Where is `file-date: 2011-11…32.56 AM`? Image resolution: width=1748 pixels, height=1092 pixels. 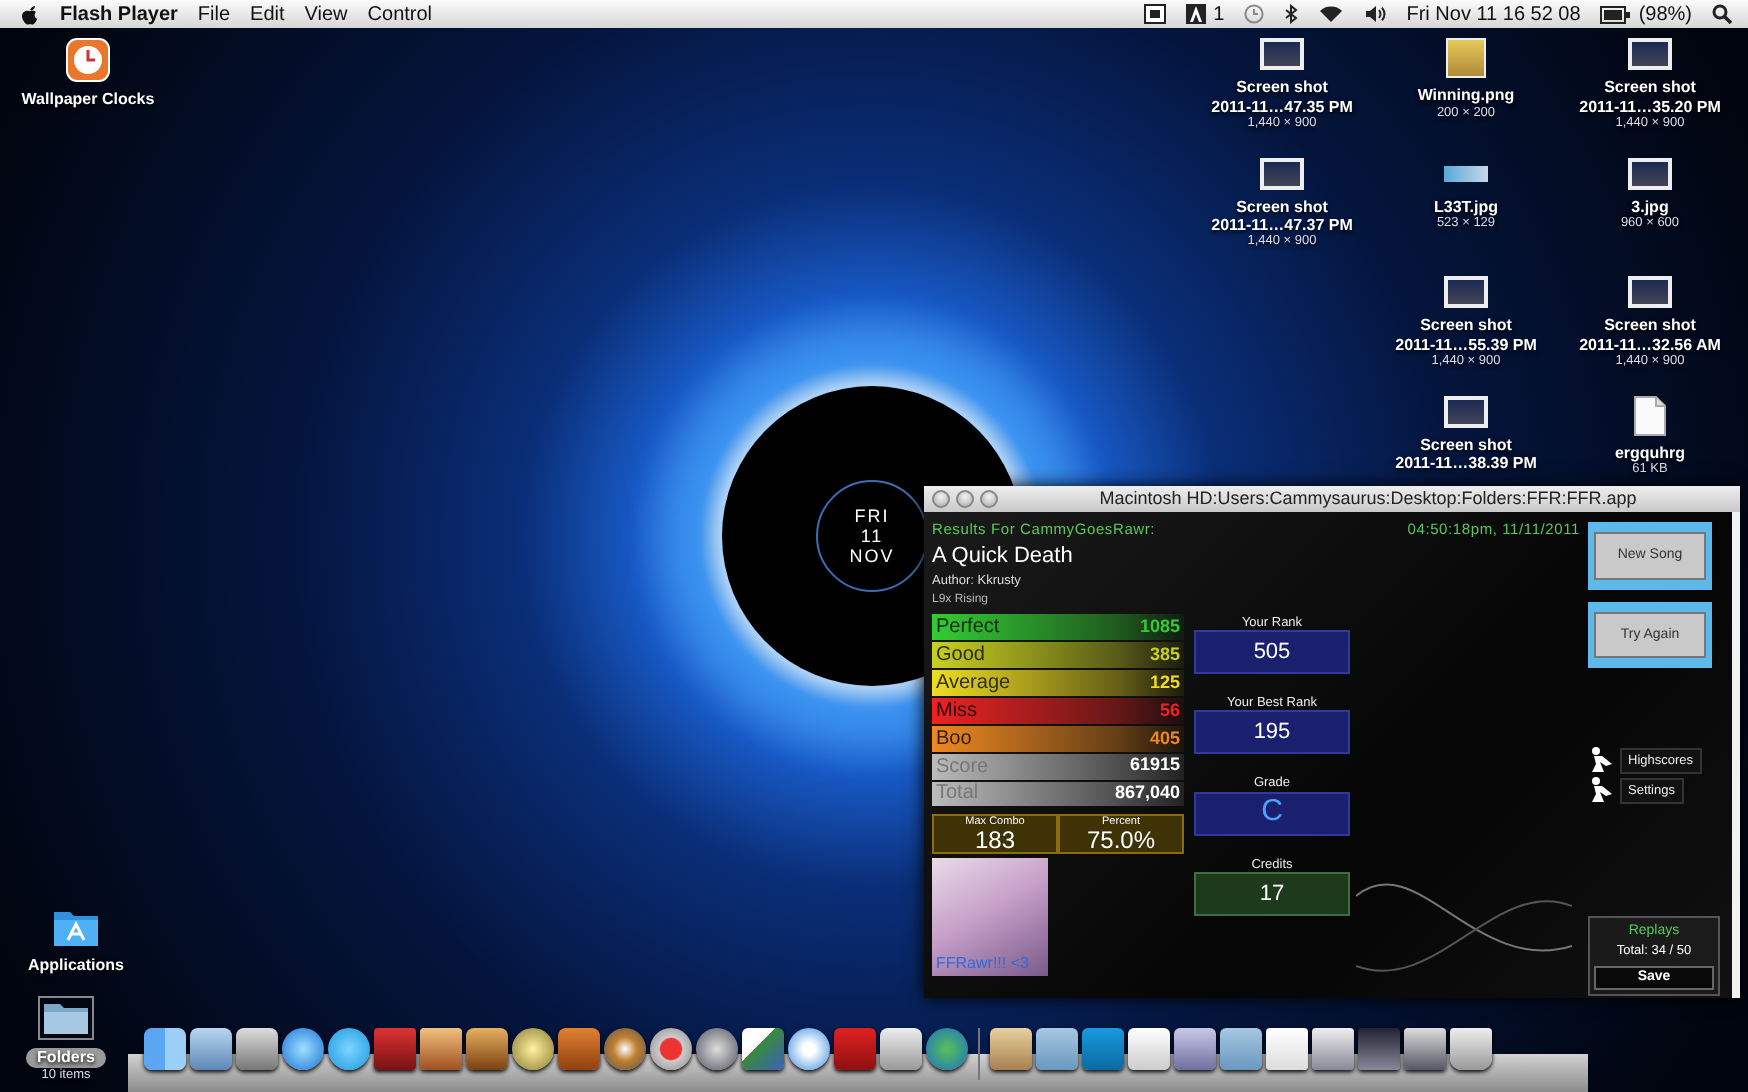 file-date: 2011-11…32.56 AM is located at coordinates (1650, 344).